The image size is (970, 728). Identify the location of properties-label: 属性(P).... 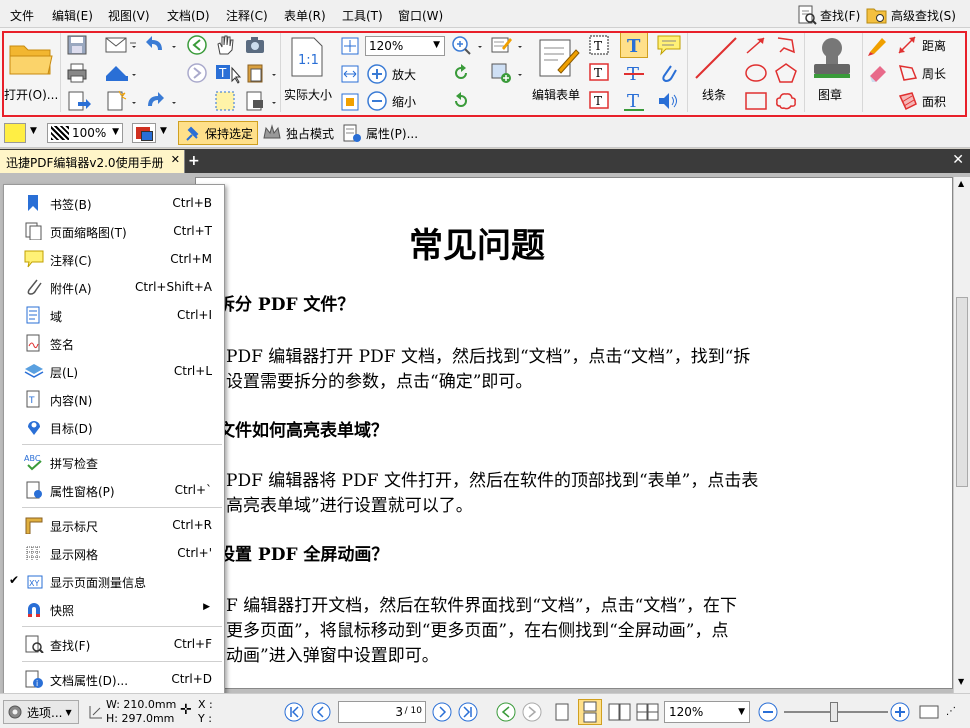
(392, 133).